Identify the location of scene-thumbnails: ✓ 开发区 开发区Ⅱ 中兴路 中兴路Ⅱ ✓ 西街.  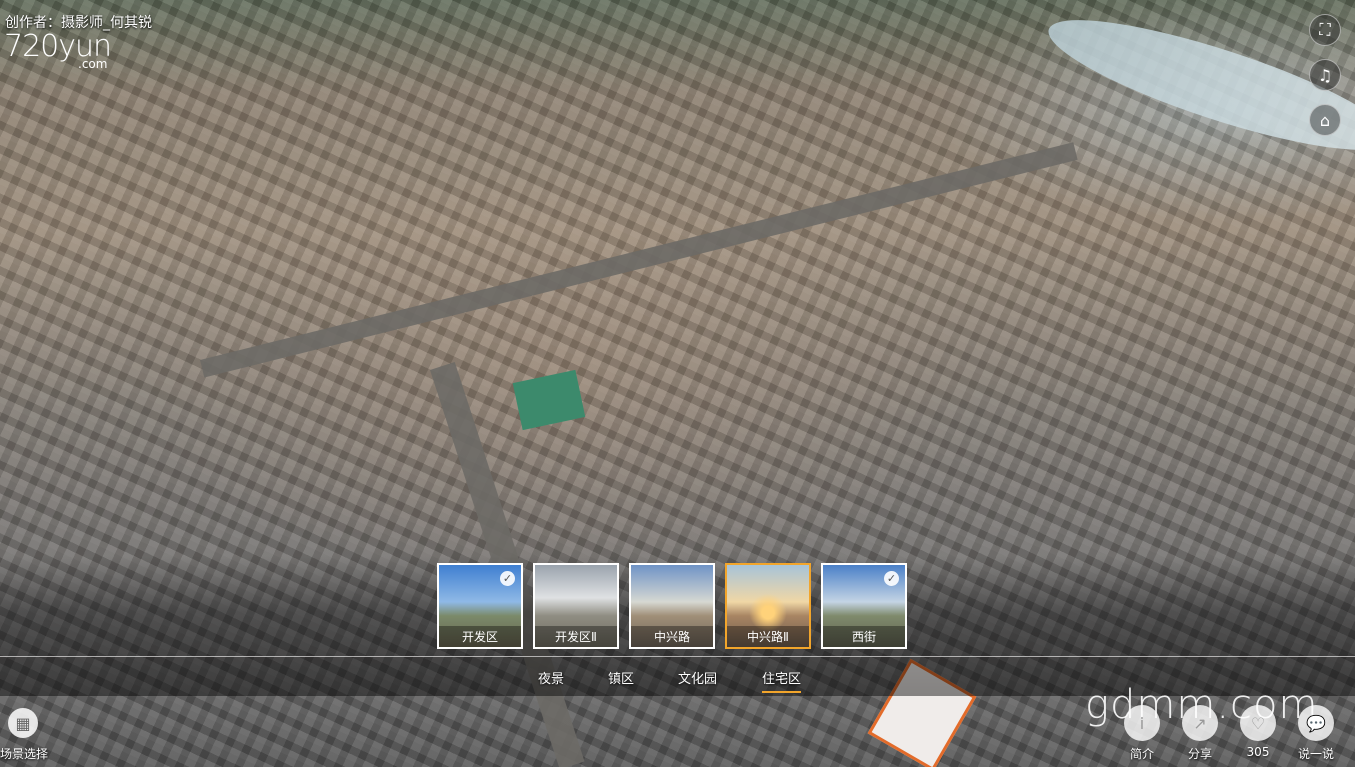
(672, 606).